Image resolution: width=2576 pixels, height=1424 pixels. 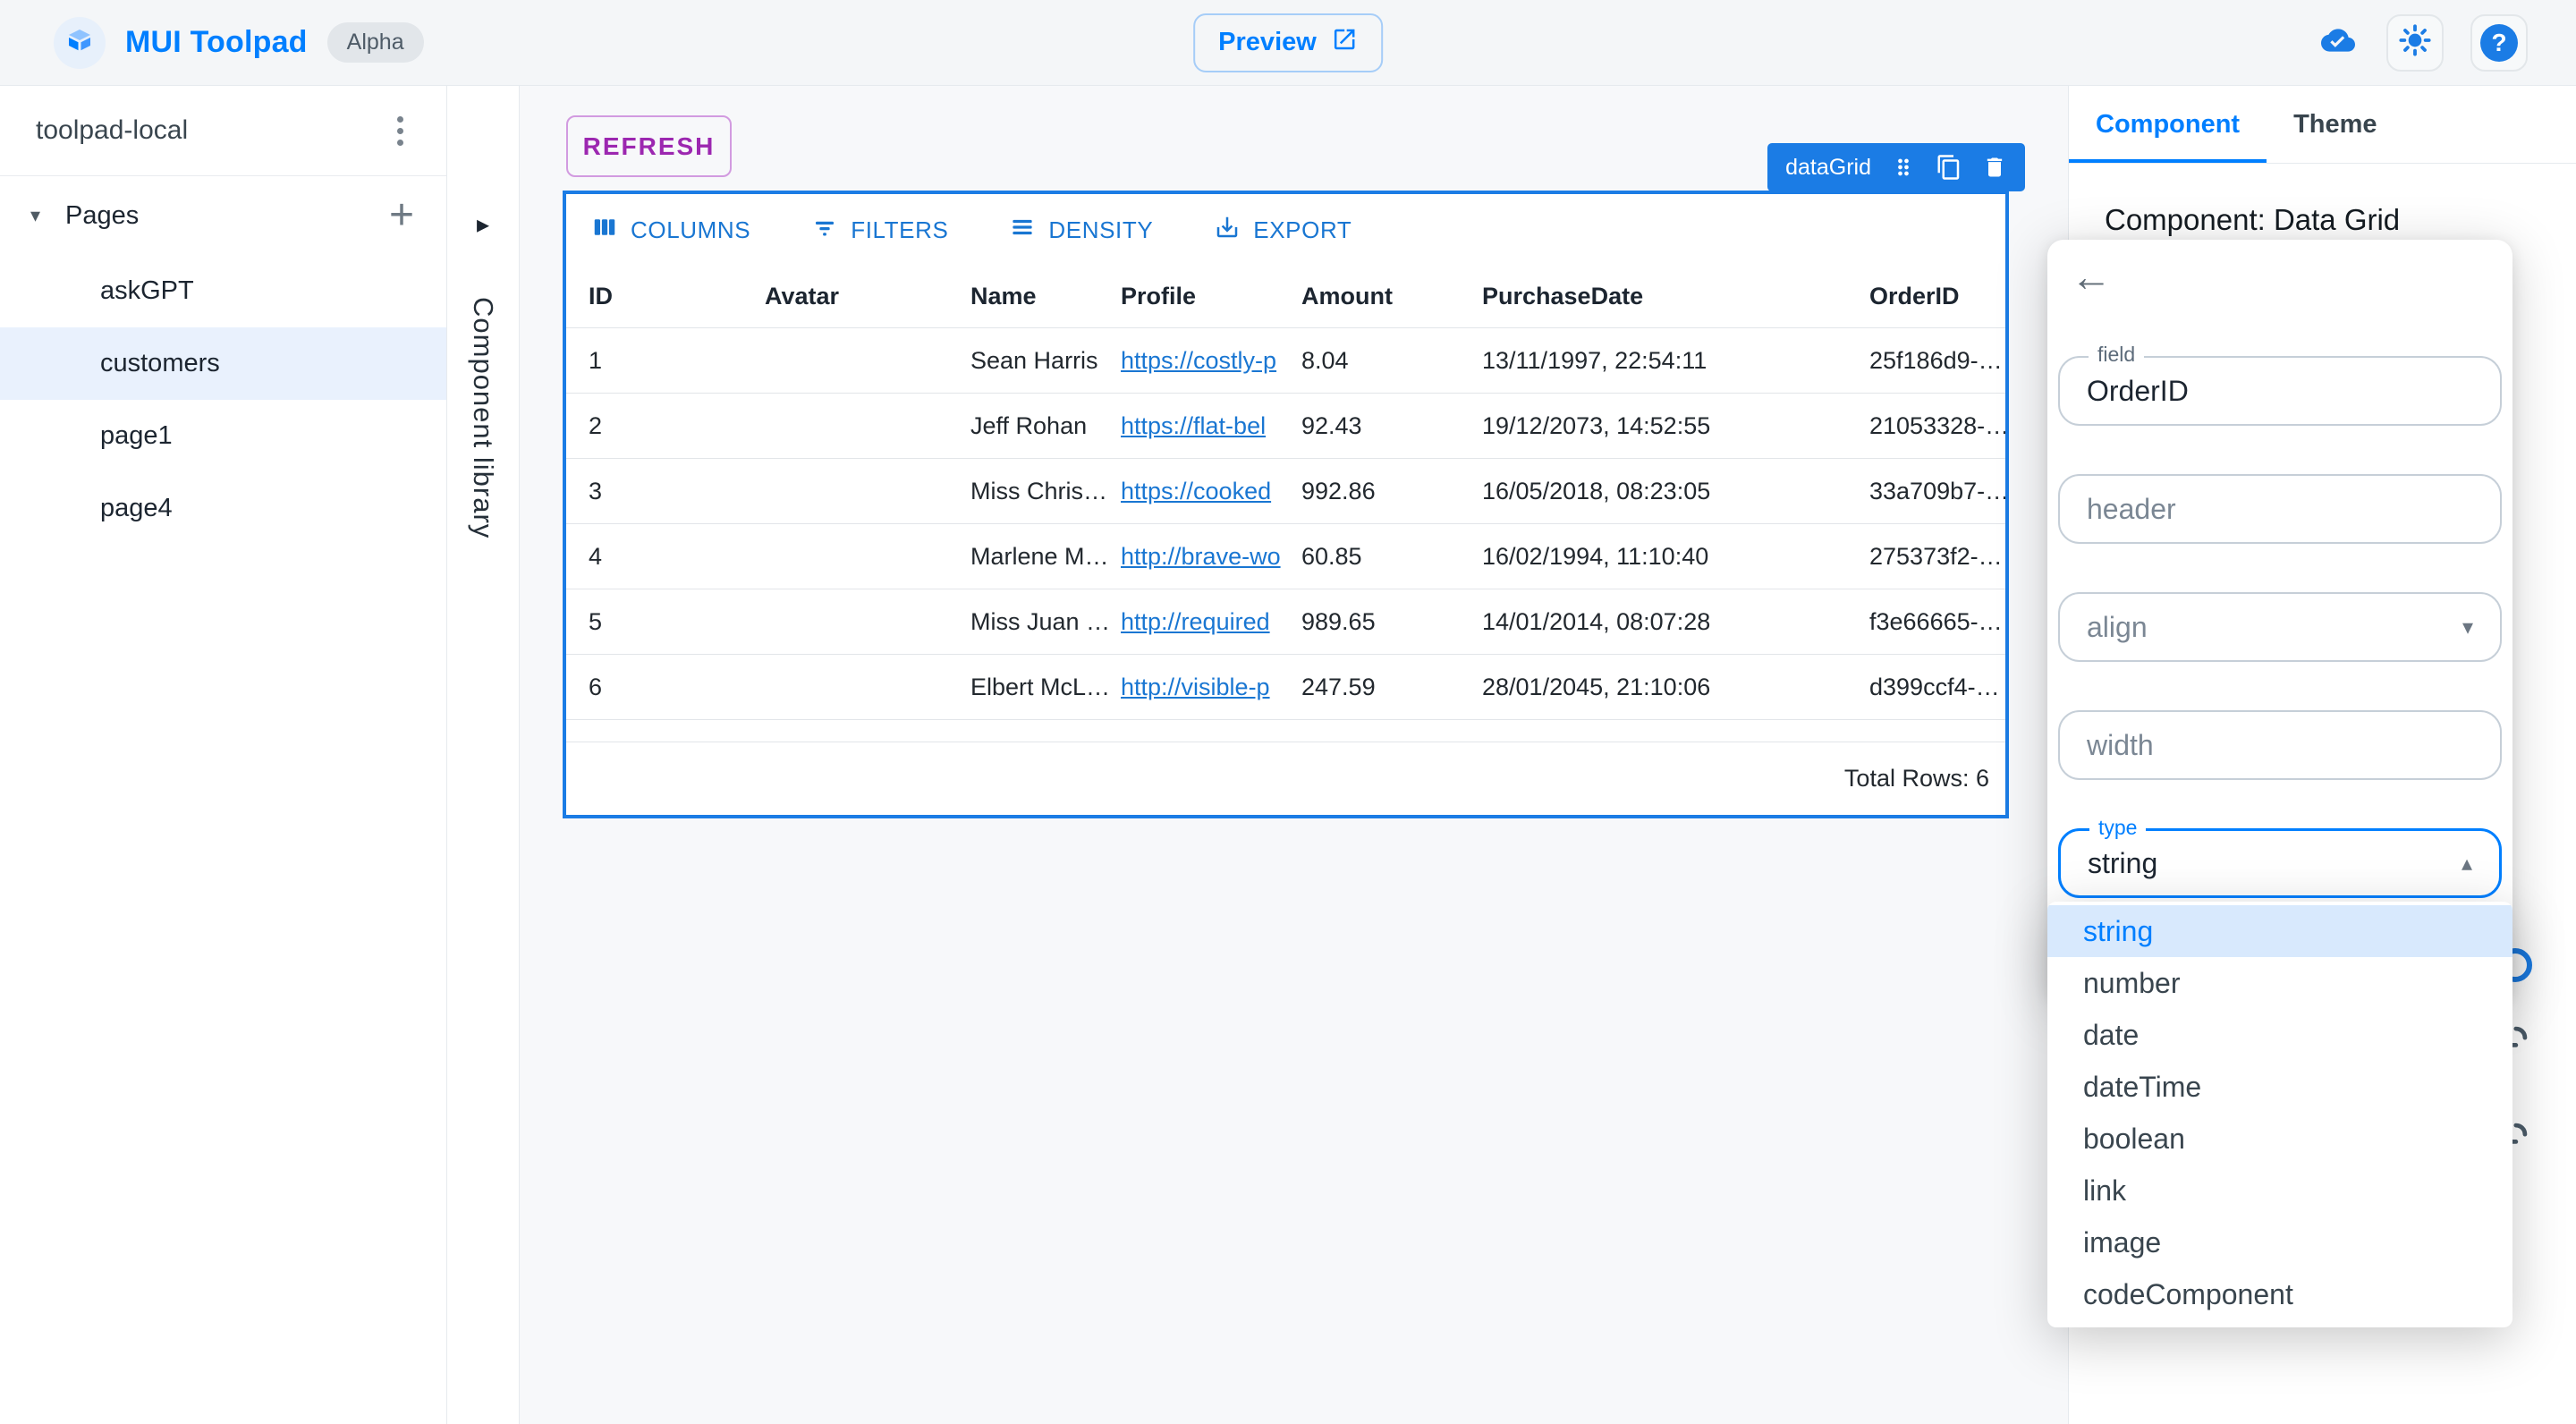 I want to click on export-button: EXPORT, so click(x=1282, y=230).